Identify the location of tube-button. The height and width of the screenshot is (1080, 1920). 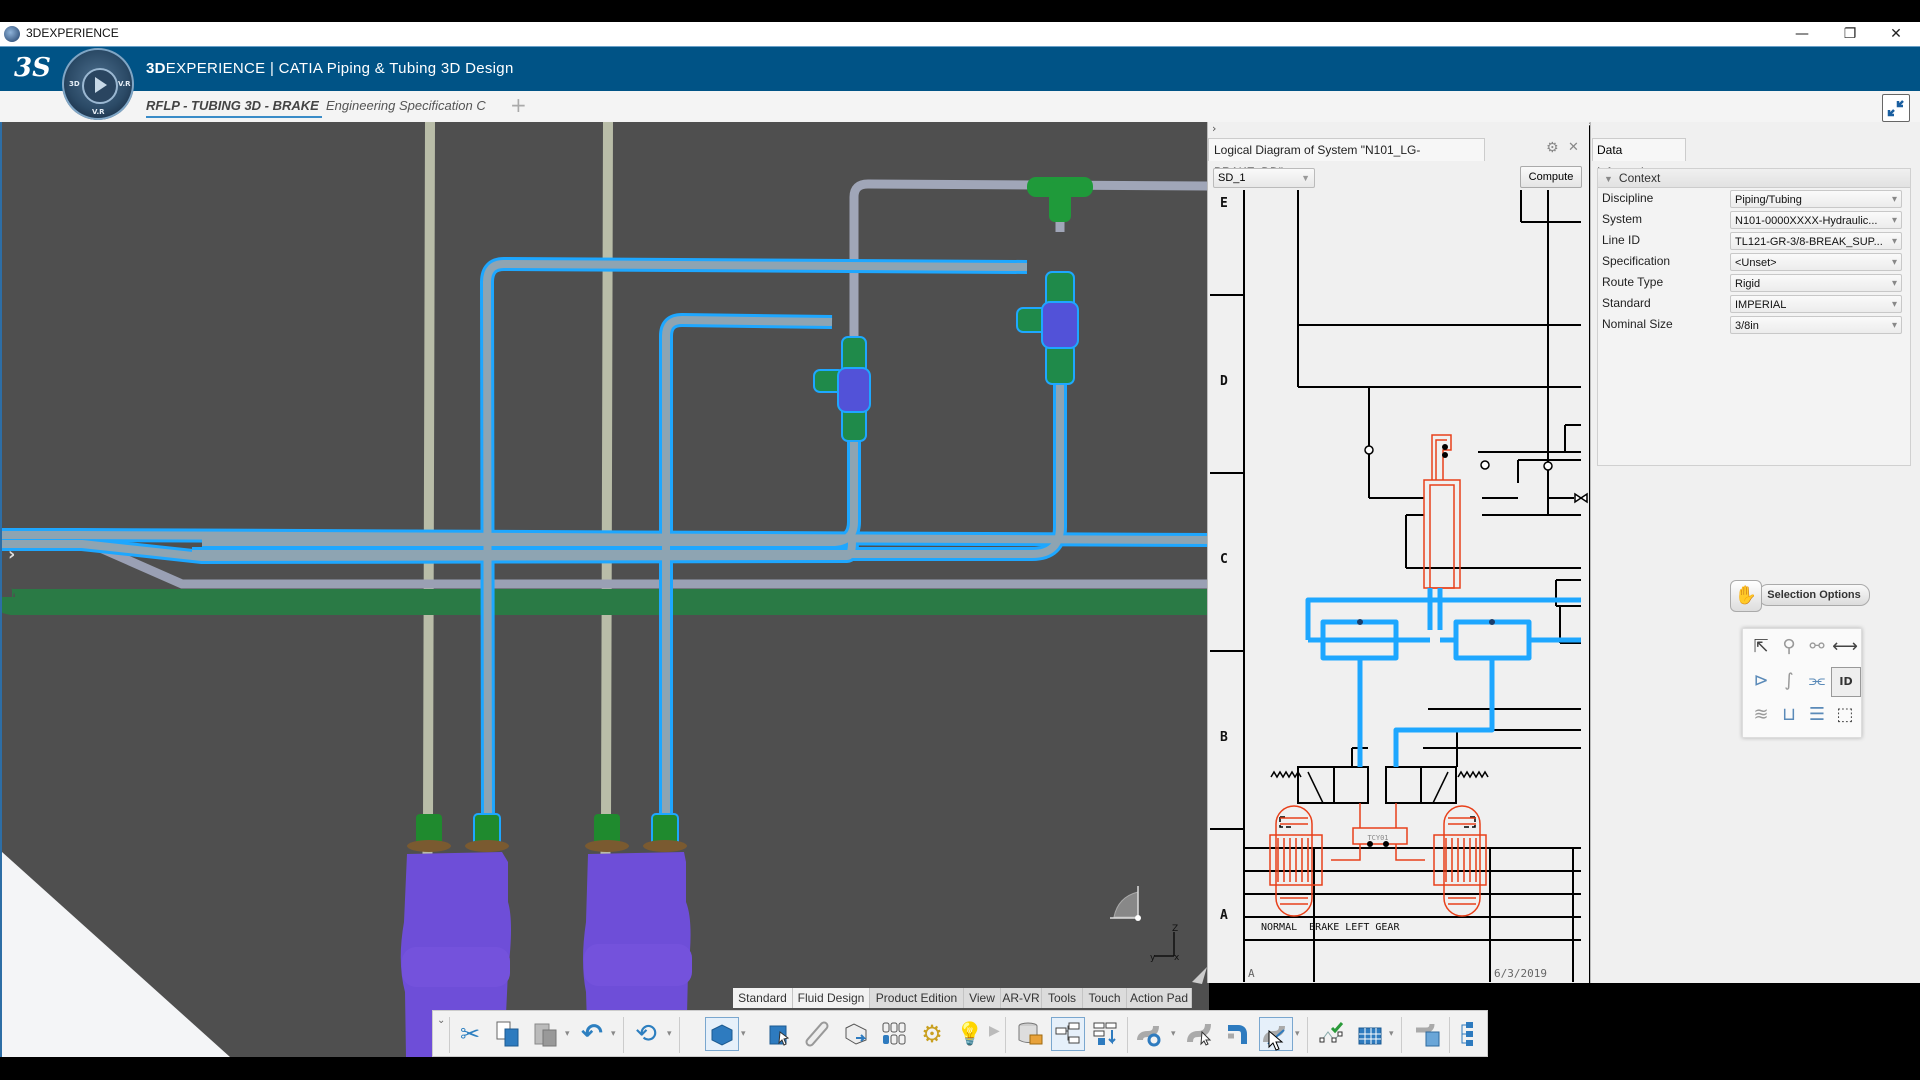
(818, 1034).